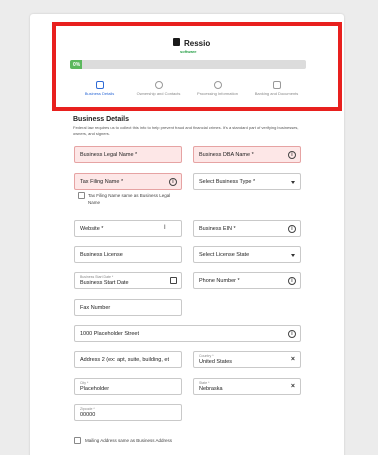 The image size is (378, 455). I want to click on step-business-details: Business Details, so click(99, 88).